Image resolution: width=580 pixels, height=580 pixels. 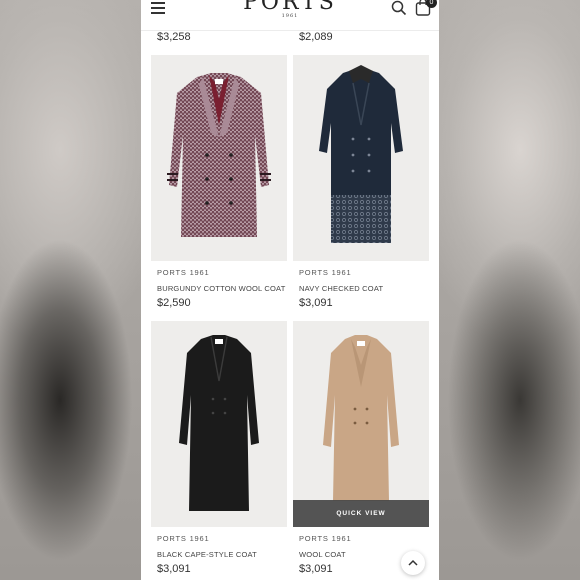 What do you see at coordinates (219, 158) in the screenshot?
I see `product-image-burgundy-coat` at bounding box center [219, 158].